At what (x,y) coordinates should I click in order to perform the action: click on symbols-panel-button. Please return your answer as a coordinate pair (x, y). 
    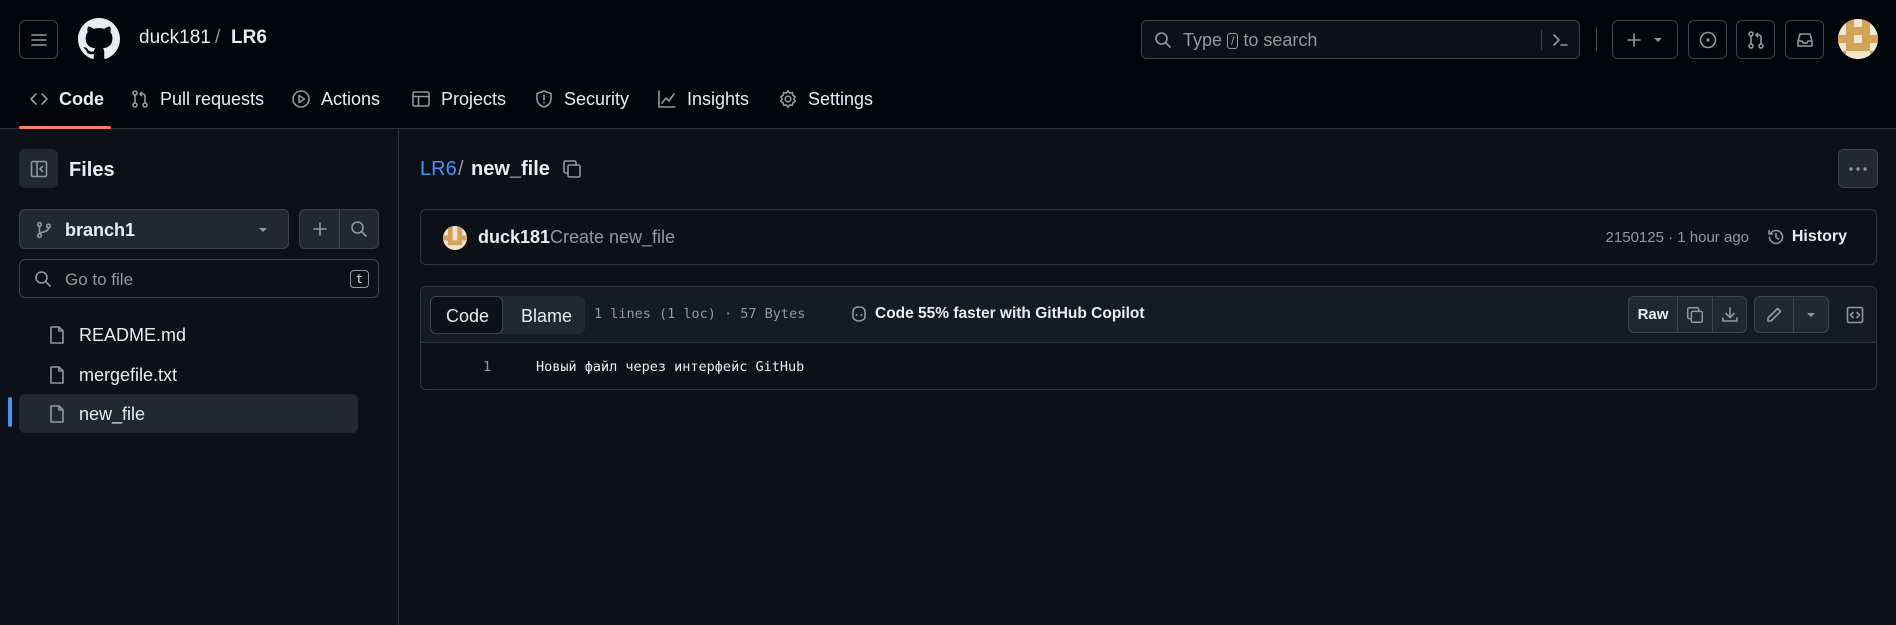
    Looking at the image, I should click on (1855, 314).